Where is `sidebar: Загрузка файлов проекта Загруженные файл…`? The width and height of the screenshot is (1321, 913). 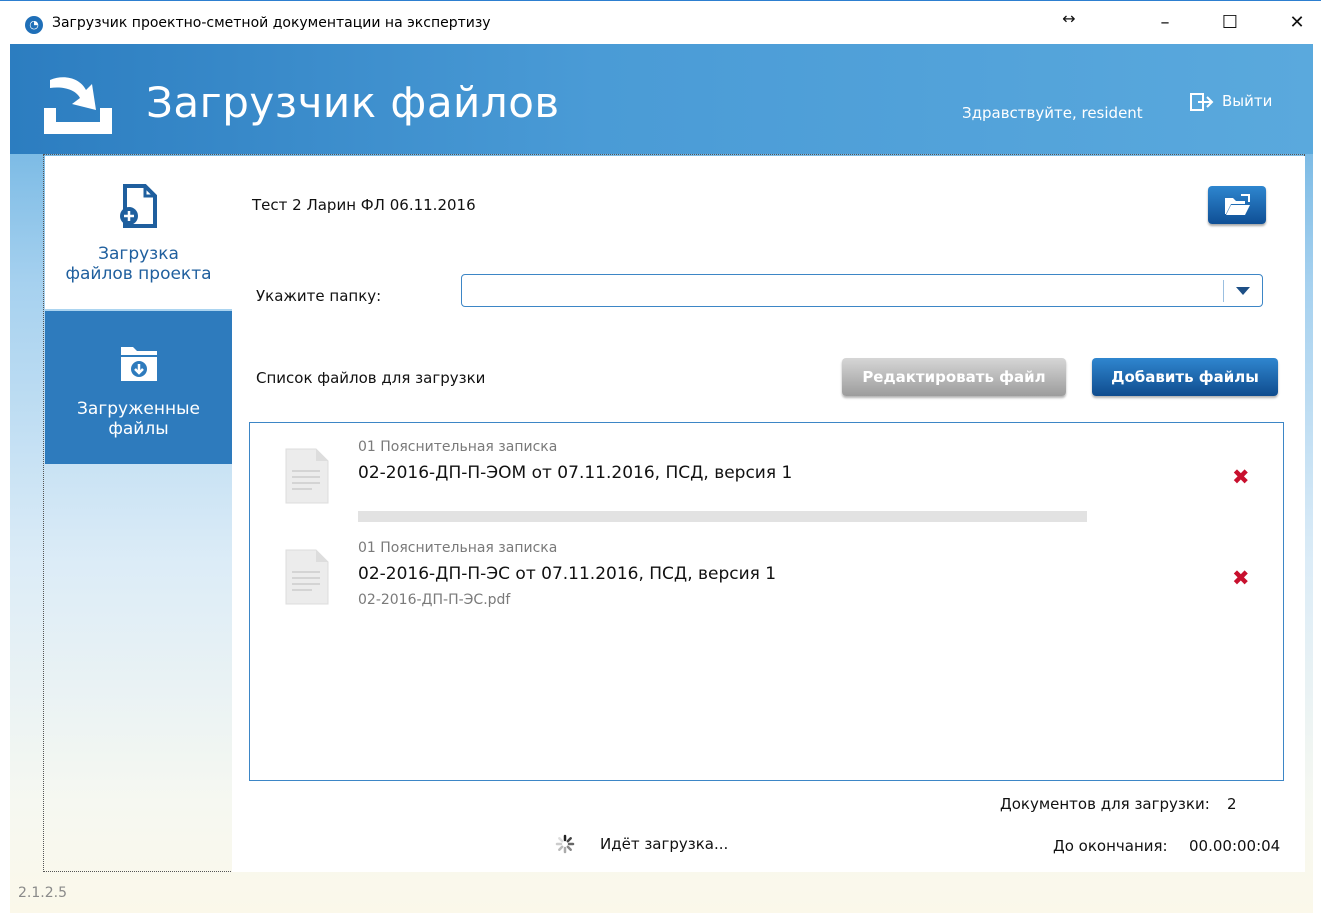 sidebar: Загрузка файлов проекта Загруженные файл… is located at coordinates (138, 514).